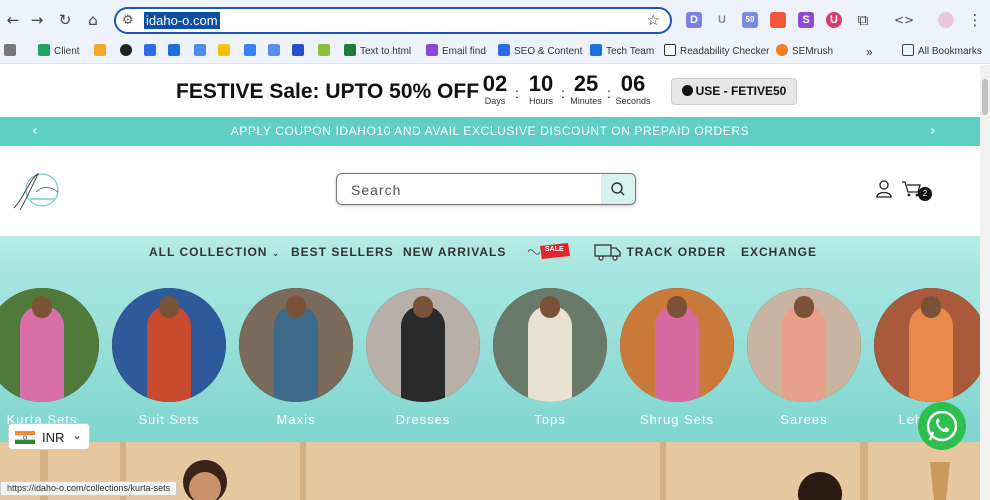 Image resolution: width=990 pixels, height=500 pixels. I want to click on menu-icon: ⋮, so click(975, 20).